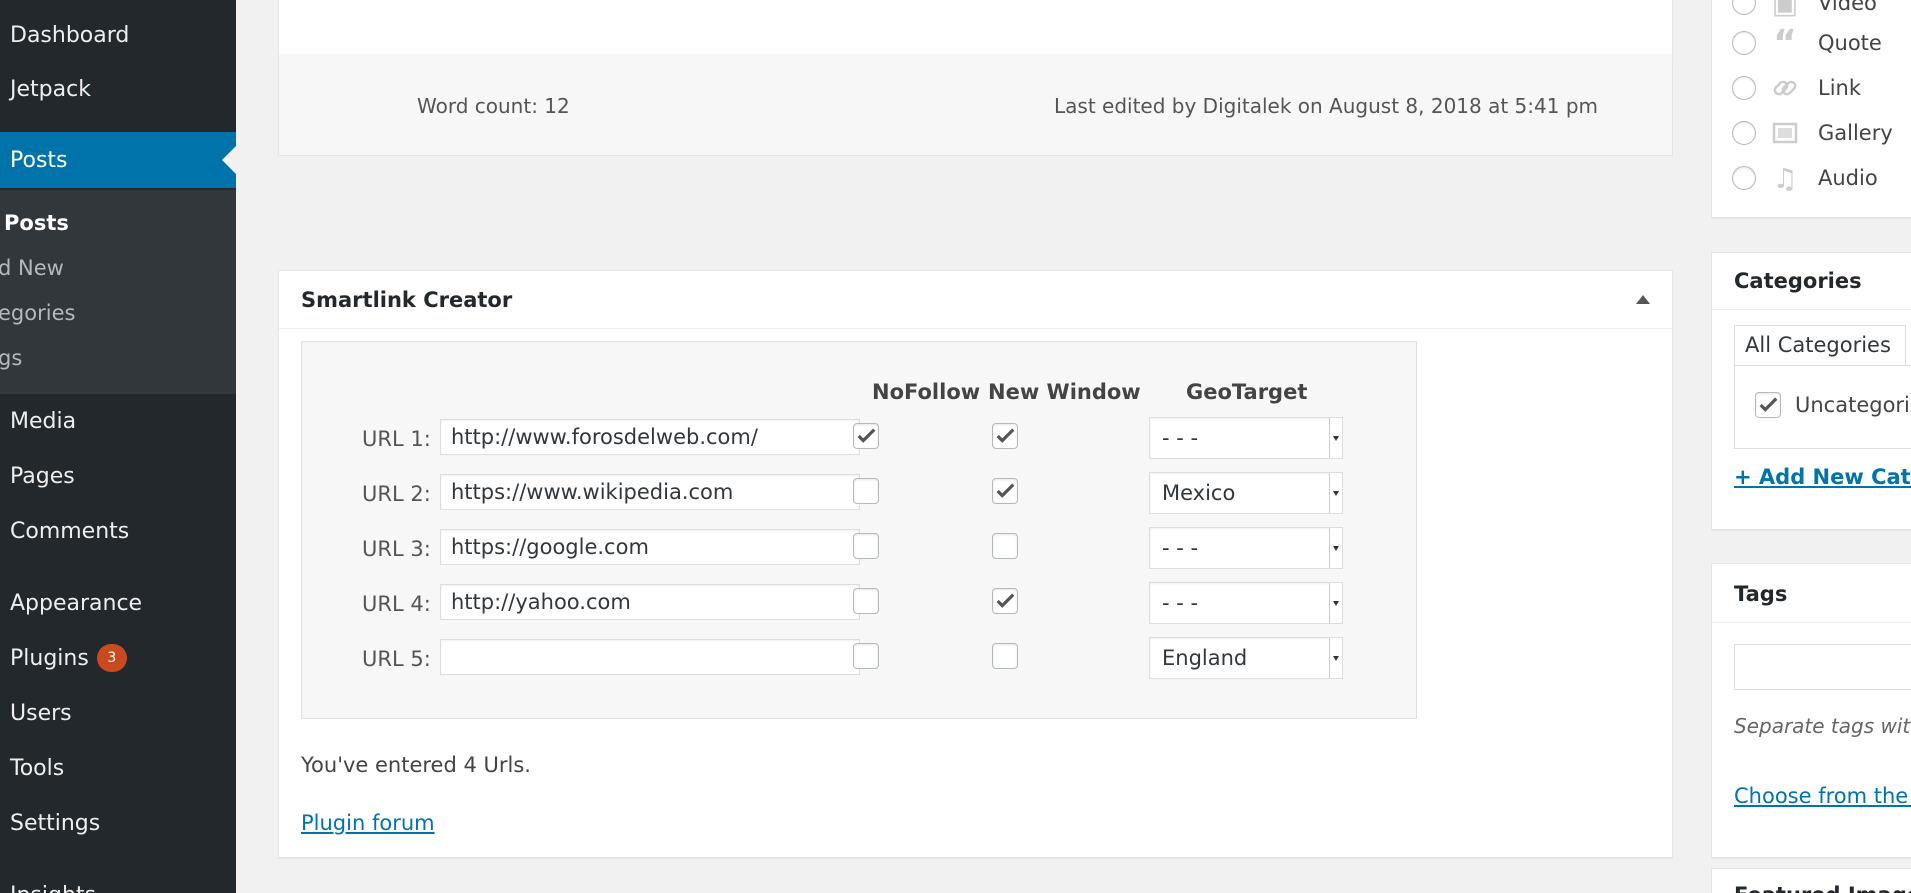 The image size is (1911, 893). What do you see at coordinates (1807, 43) in the screenshot?
I see `format-option-quote: “ Quote` at bounding box center [1807, 43].